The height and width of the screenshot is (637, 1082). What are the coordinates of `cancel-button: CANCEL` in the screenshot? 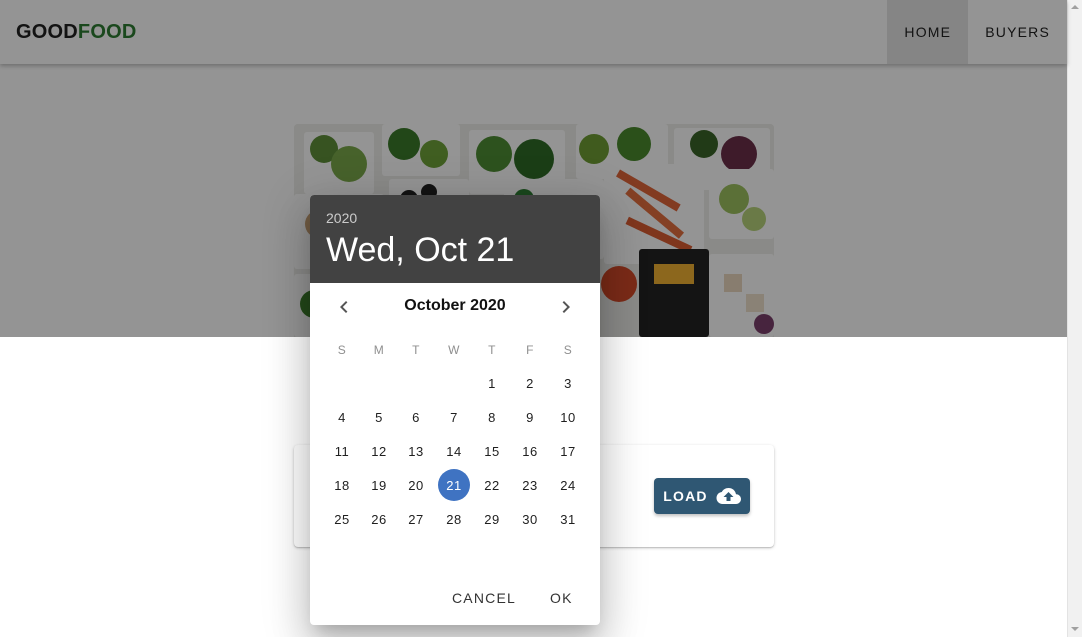 It's located at (484, 598).